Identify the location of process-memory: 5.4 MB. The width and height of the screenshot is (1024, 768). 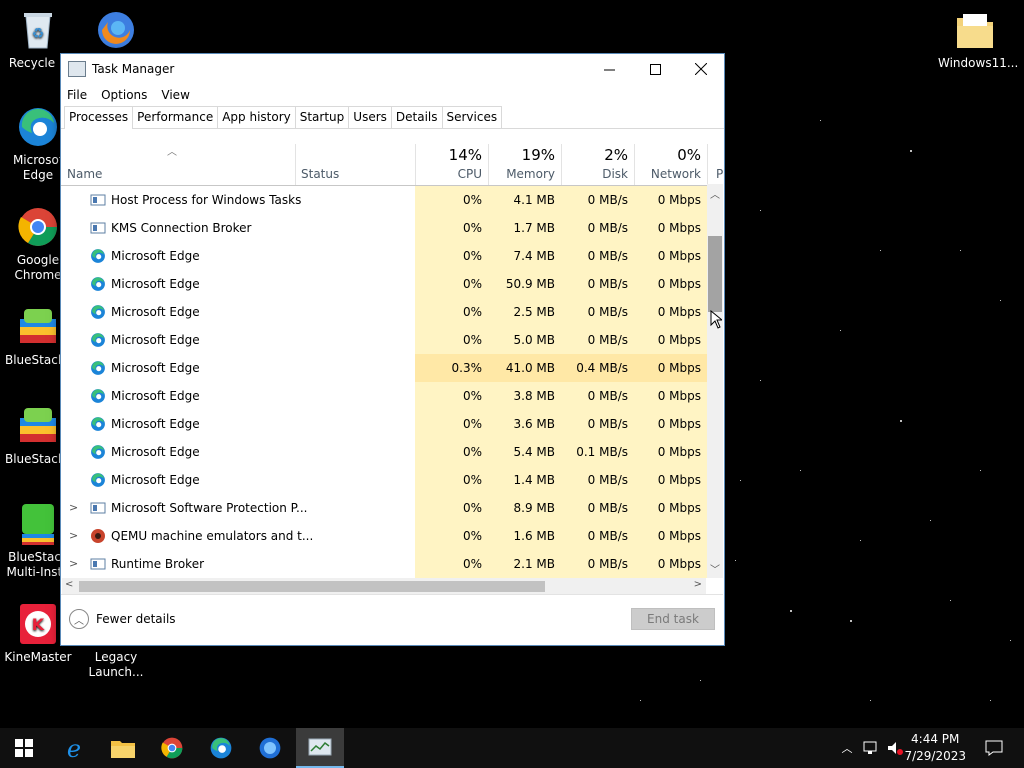
(524, 452).